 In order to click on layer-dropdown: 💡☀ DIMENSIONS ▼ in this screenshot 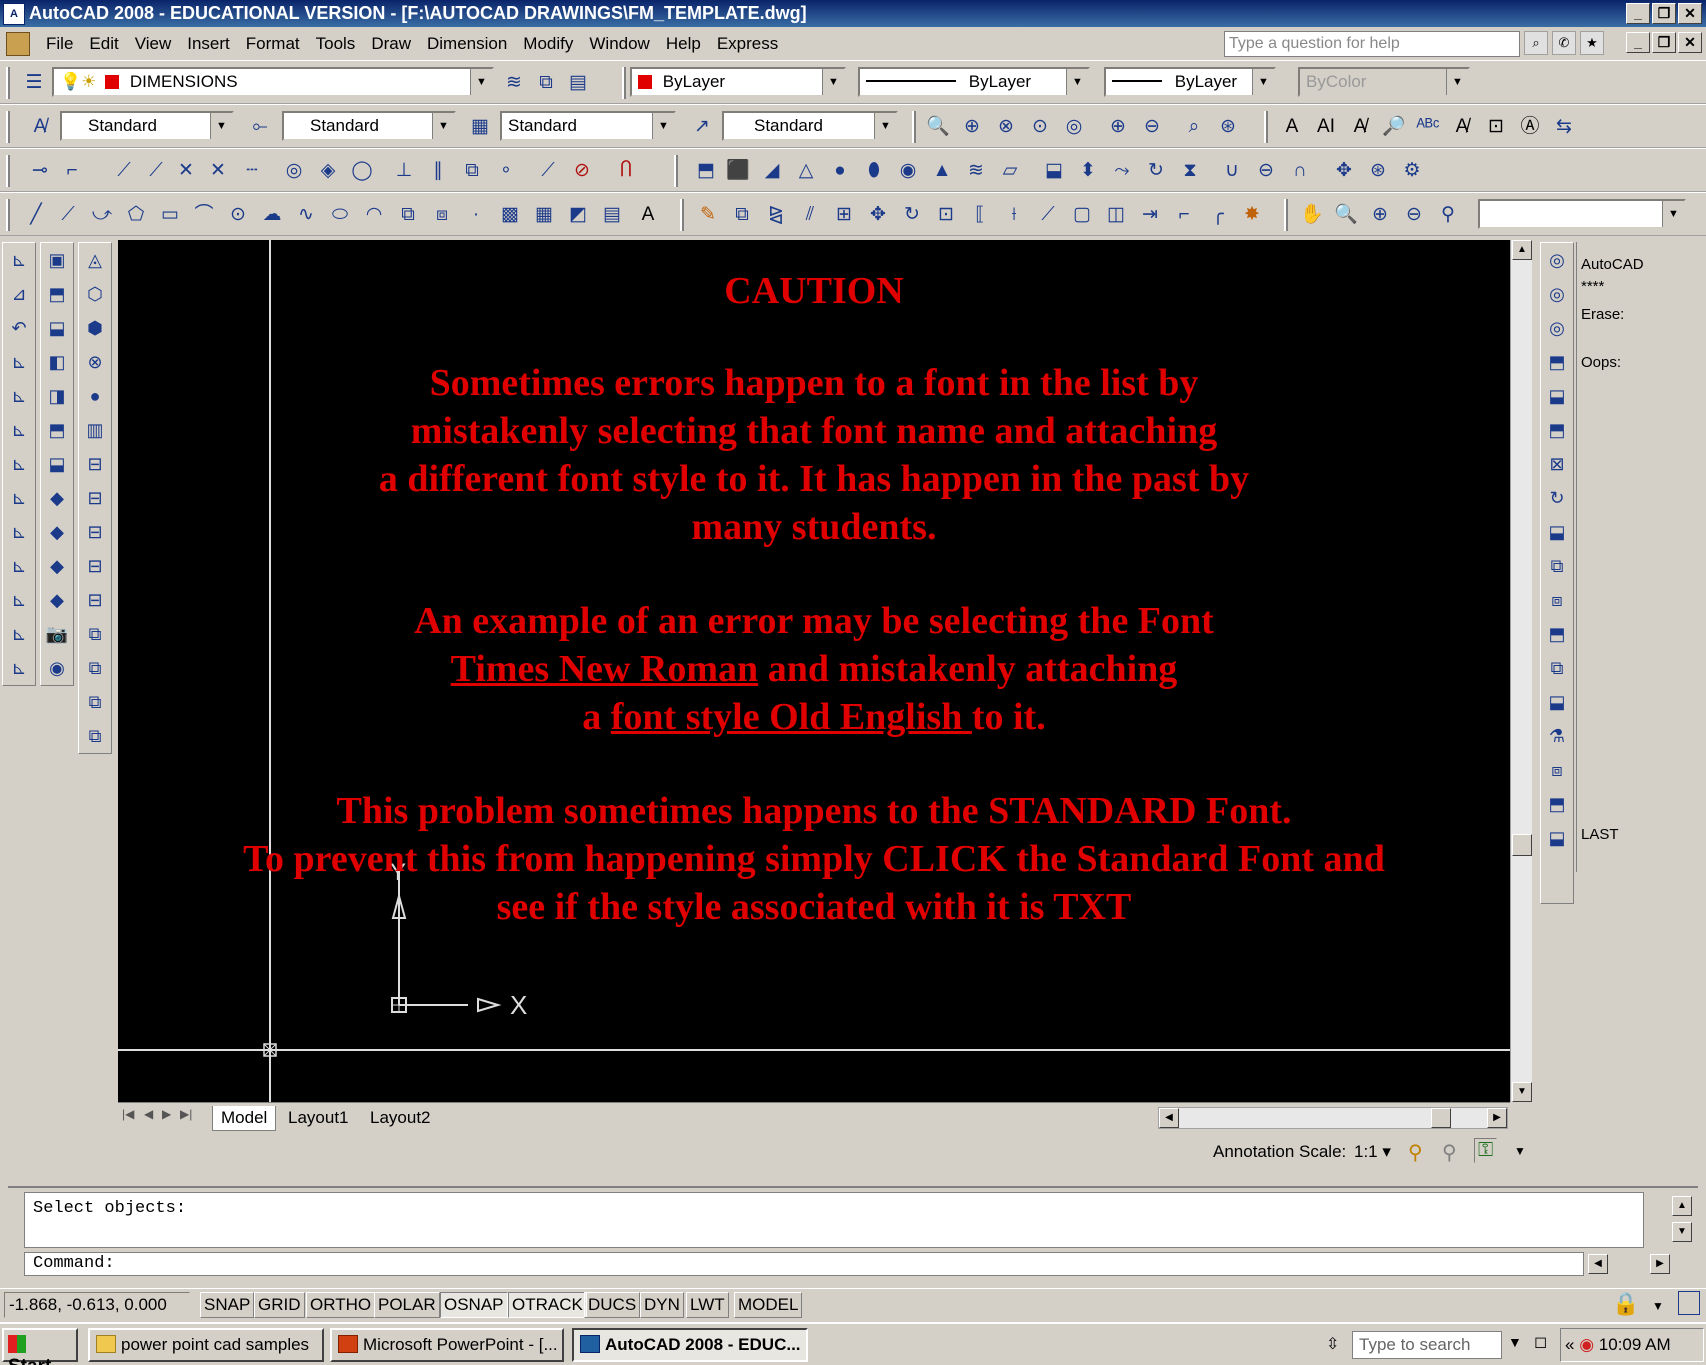, I will do `click(273, 82)`.